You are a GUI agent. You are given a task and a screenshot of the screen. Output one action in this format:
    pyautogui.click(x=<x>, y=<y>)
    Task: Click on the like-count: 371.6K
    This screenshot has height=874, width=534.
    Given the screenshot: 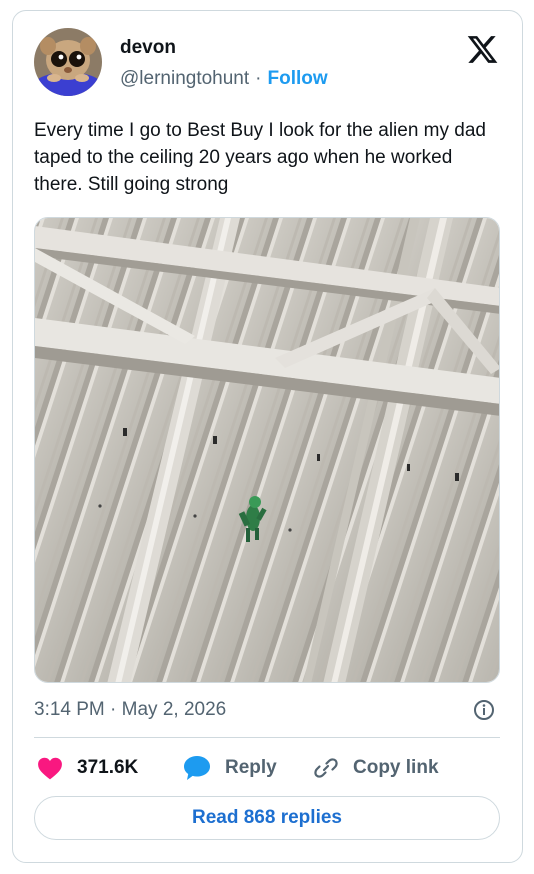 What is the action you would take?
    pyautogui.click(x=108, y=767)
    